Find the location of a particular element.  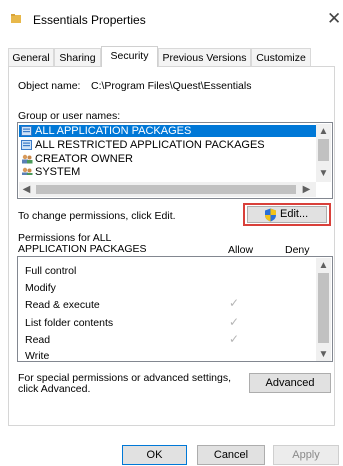

list-item: ALL RESTRICTED APPLICATION PACKAGES is located at coordinates (167, 145).